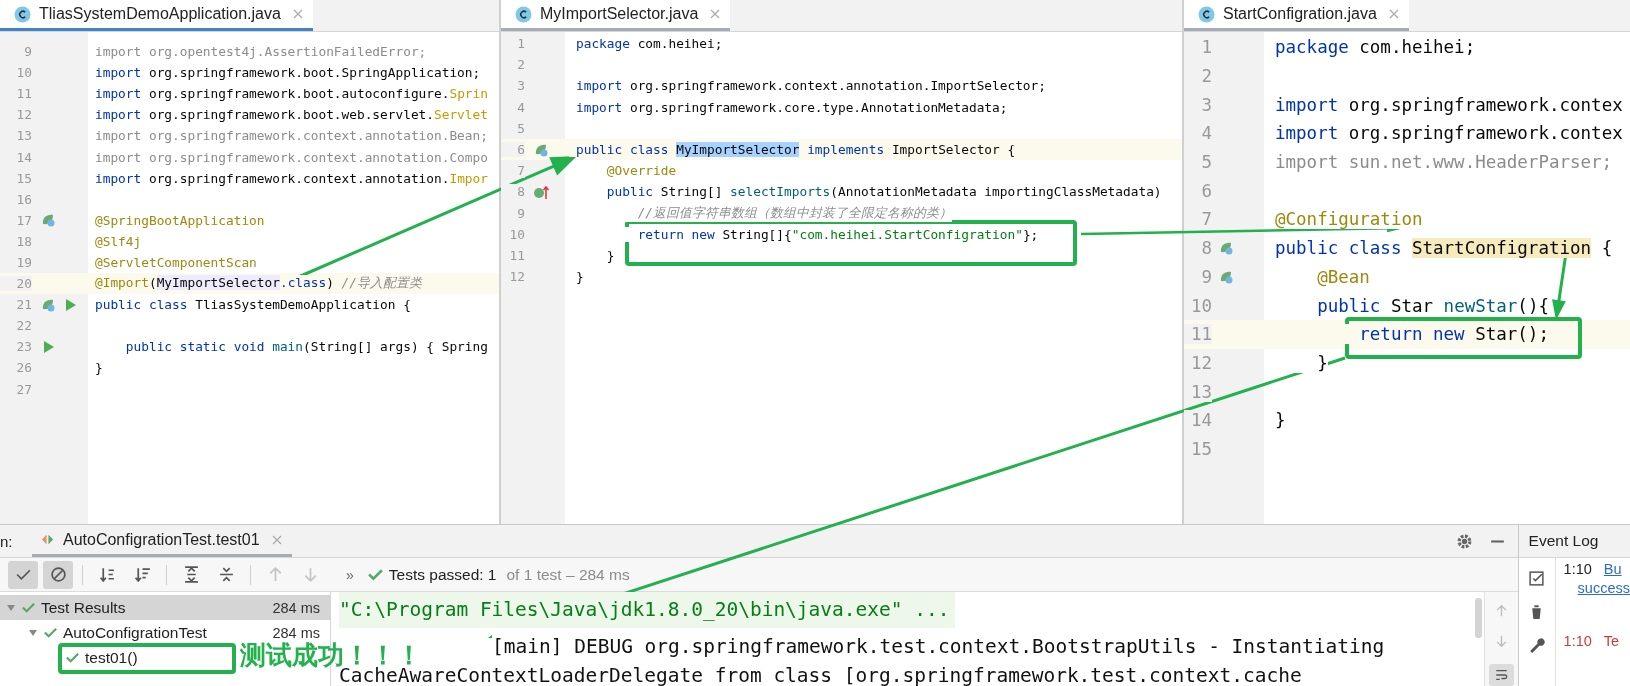 Image resolution: width=1630 pixels, height=686 pixels. What do you see at coordinates (47, 539) in the screenshot?
I see `test-icon` at bounding box center [47, 539].